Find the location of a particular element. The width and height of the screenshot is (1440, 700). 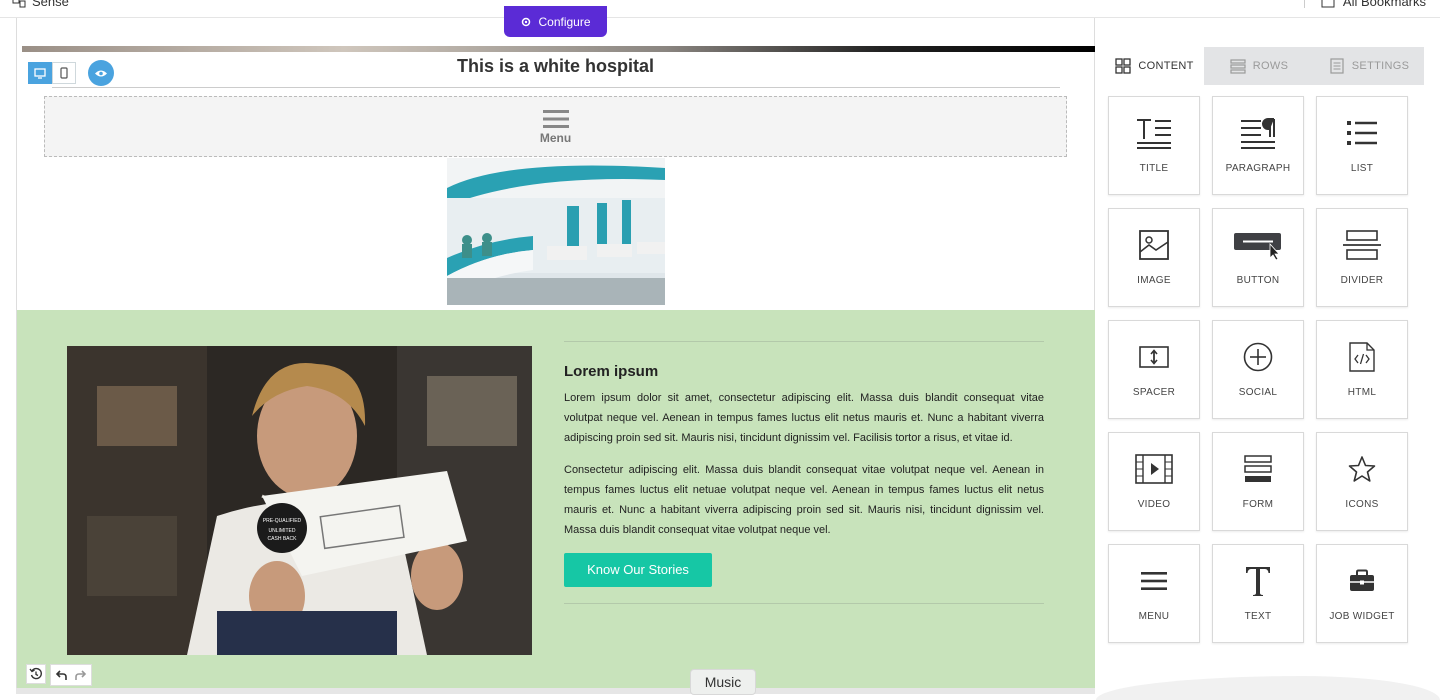

redo-button is located at coordinates (81, 675).